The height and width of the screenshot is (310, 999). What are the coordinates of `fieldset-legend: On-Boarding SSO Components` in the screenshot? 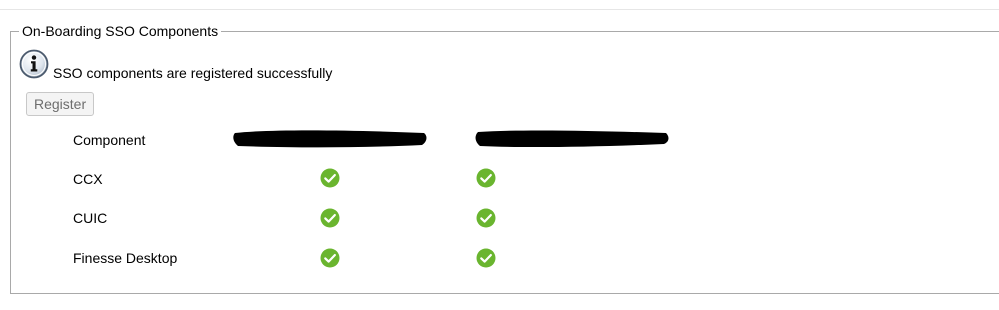 It's located at (120, 31).